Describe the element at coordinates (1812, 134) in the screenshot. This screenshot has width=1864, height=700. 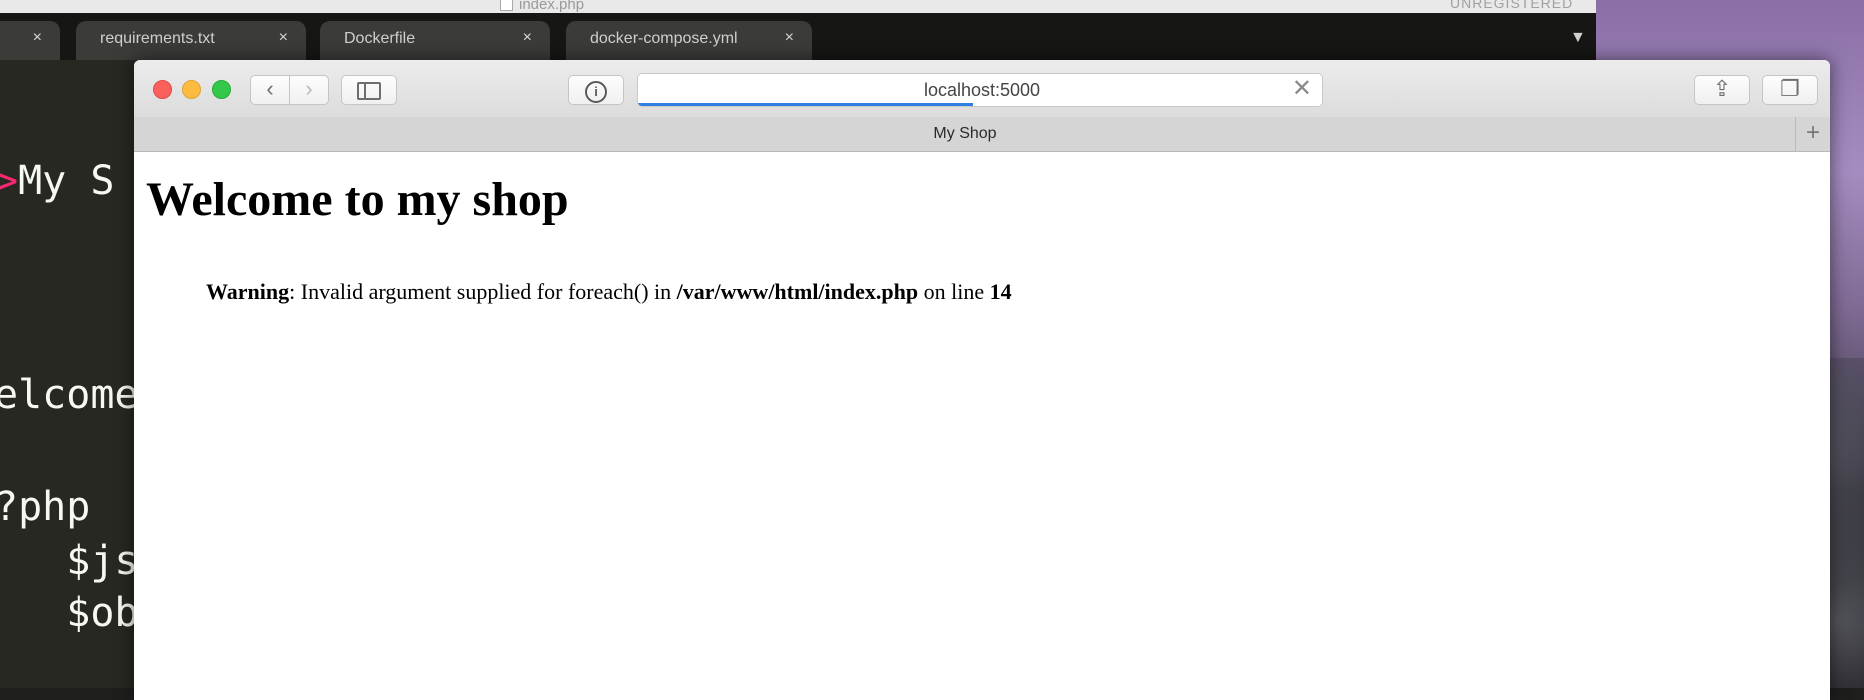
I see `new-tab-button: +` at that location.